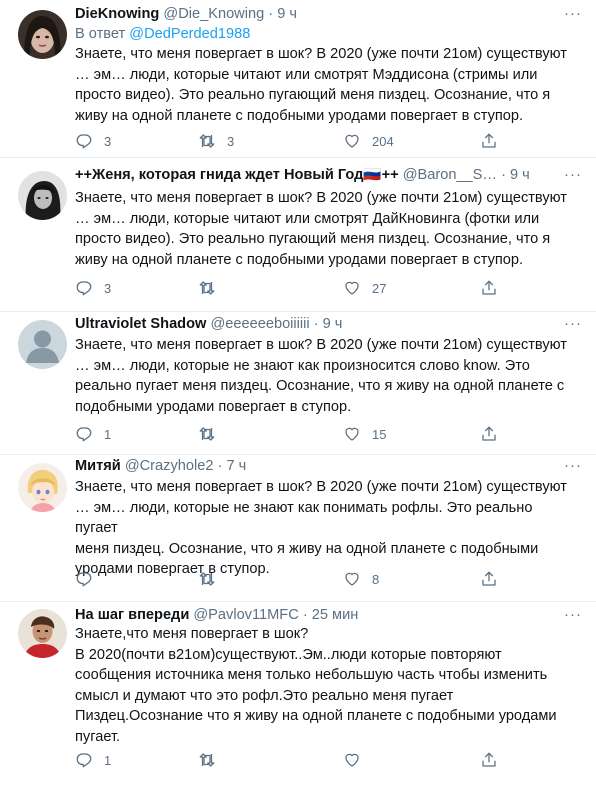 The image size is (596, 787). I want to click on tweet-header: Митяй @Crazyhole2 · 7 ч, so click(318, 466).